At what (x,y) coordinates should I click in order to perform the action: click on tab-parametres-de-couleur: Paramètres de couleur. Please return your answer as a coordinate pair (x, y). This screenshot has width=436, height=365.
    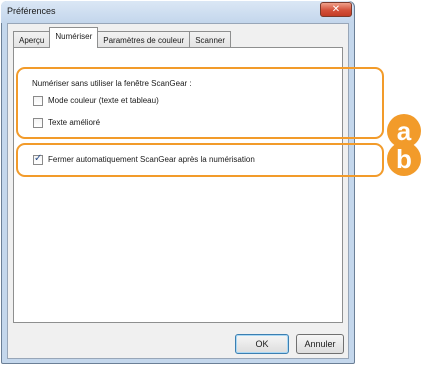
    Looking at the image, I should click on (144, 39).